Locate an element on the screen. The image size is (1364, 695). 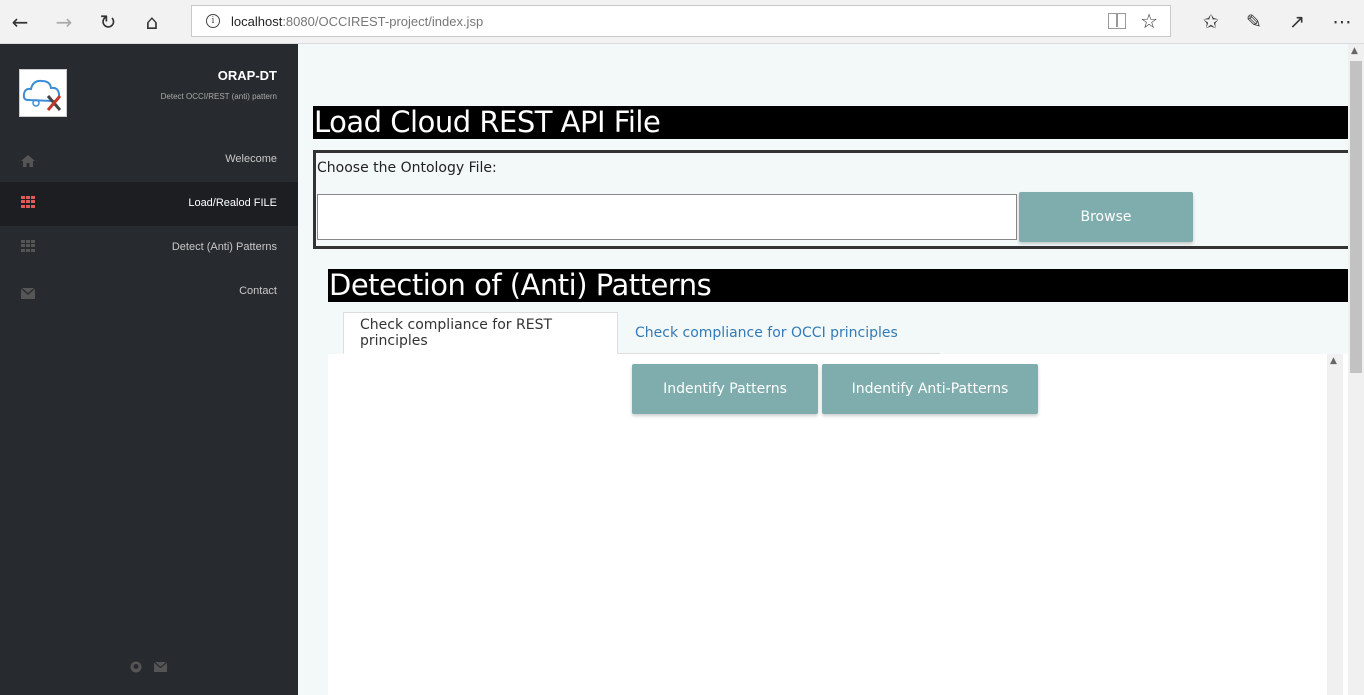
file-path-input is located at coordinates (667, 217).